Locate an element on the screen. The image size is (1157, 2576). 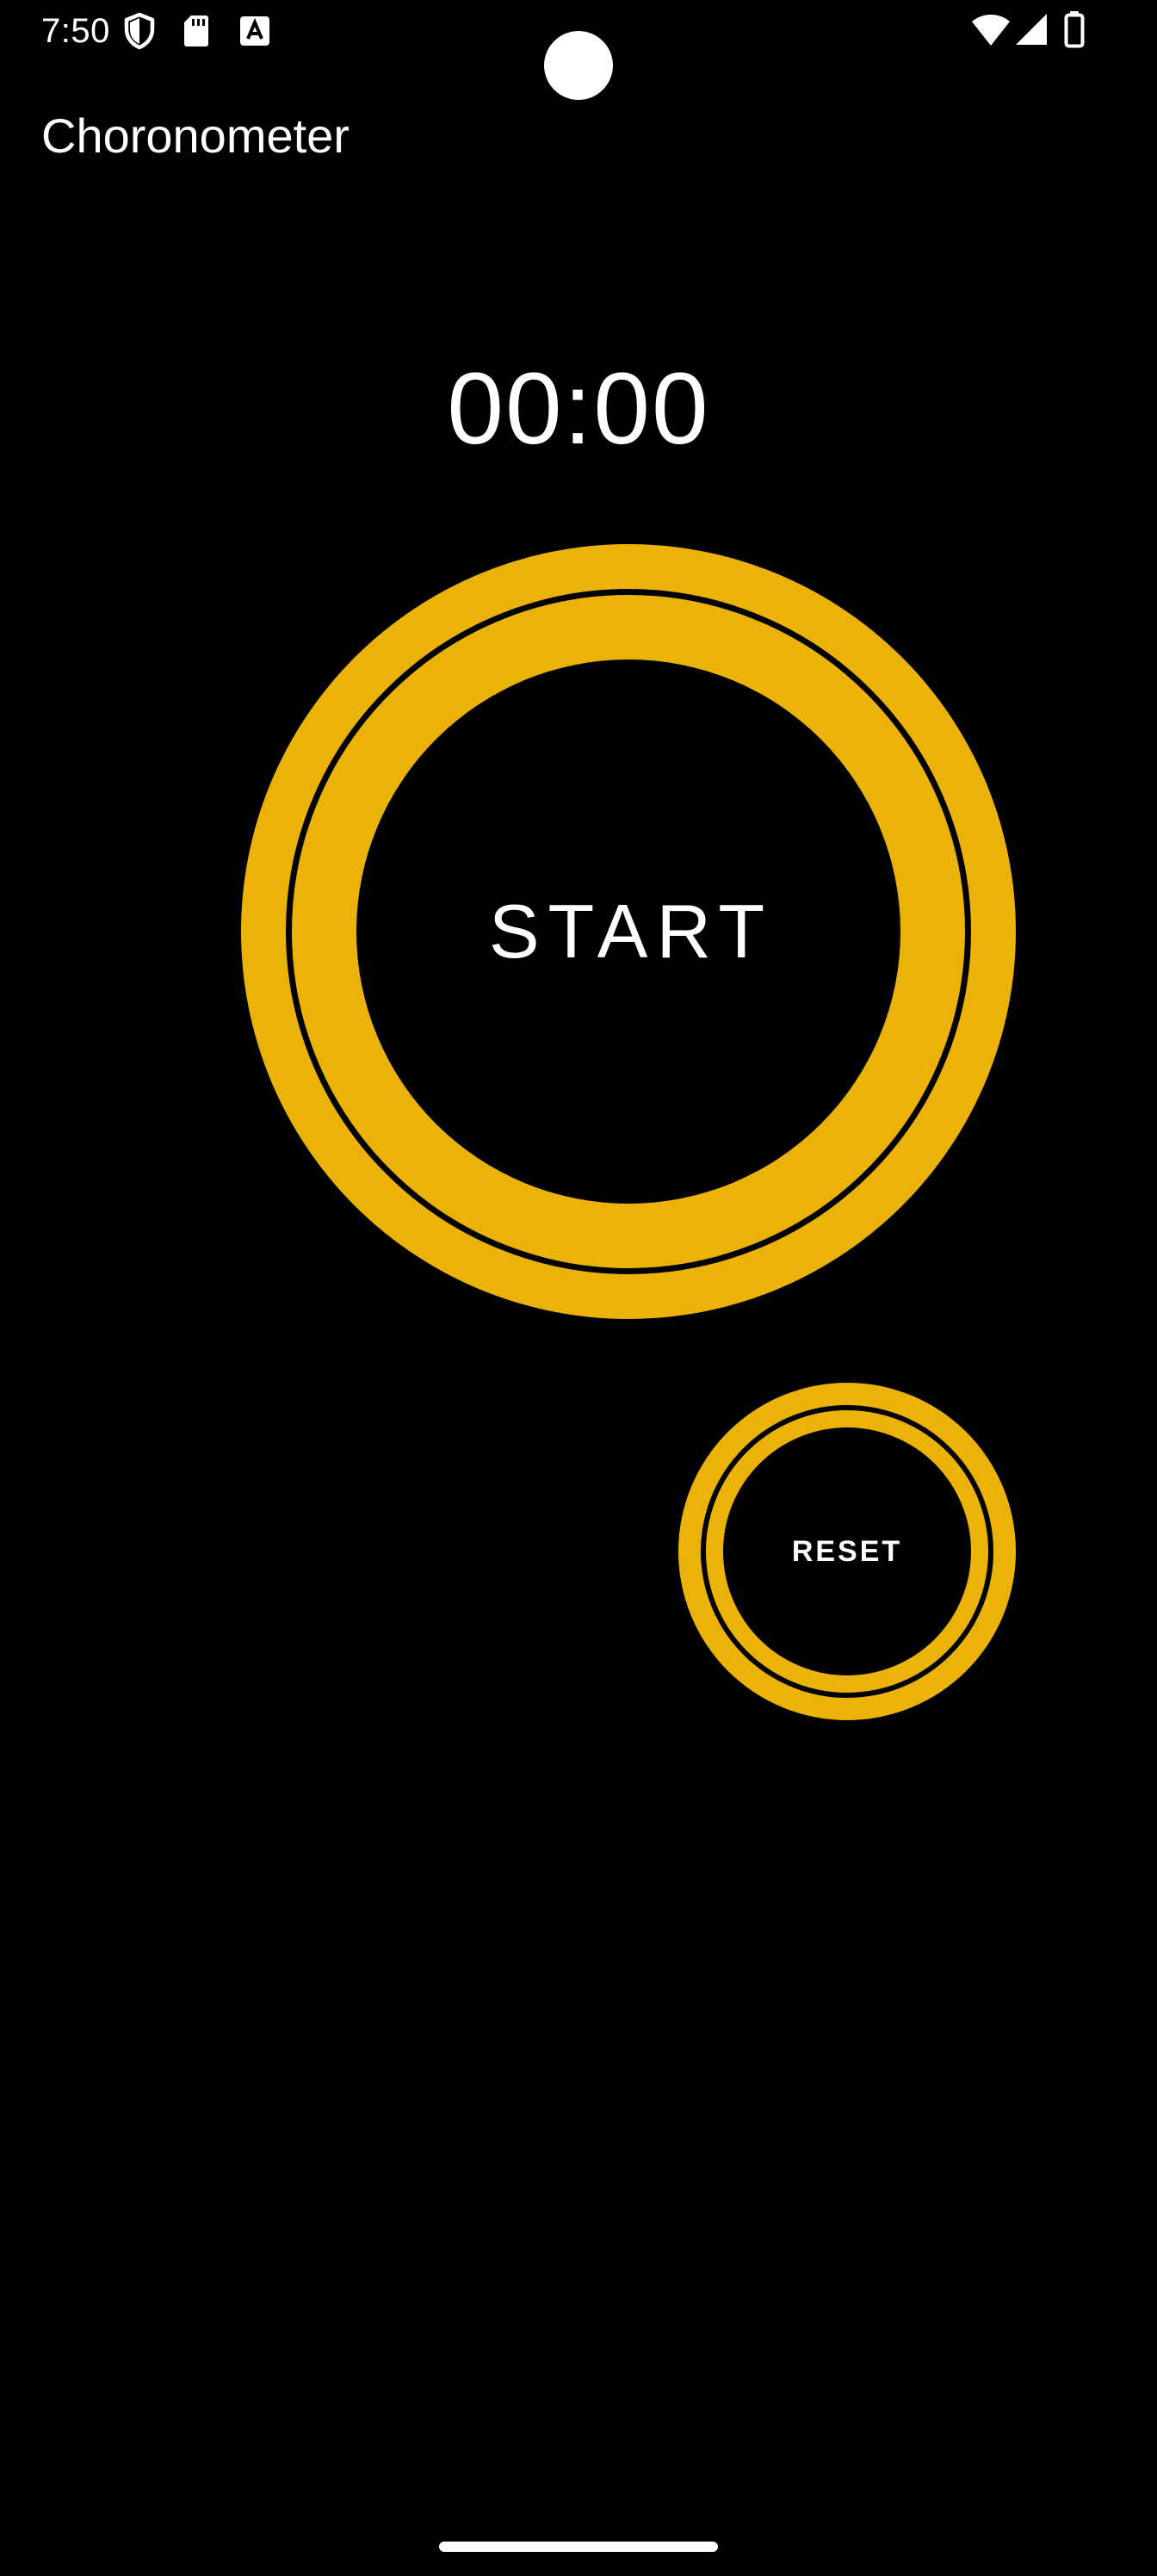
signal-icon is located at coordinates (1032, 29).